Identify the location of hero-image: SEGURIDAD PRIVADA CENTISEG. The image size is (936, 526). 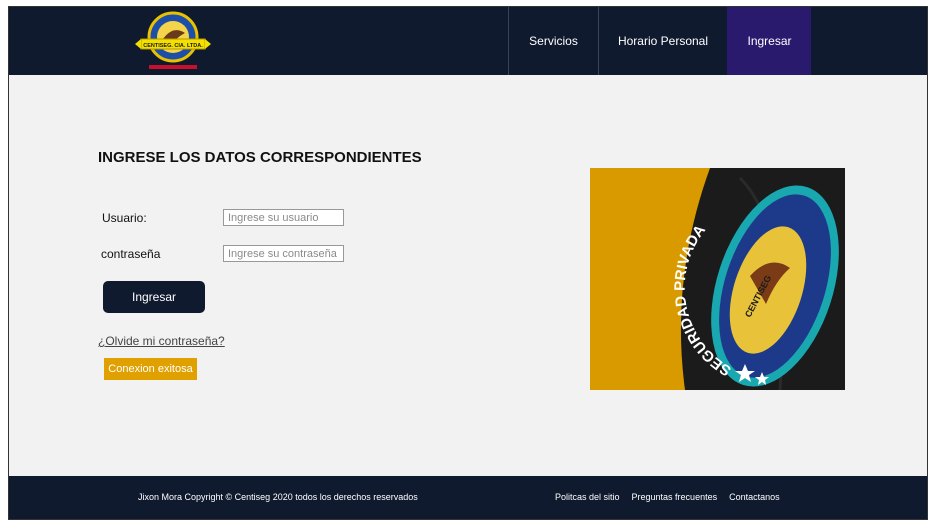
(717, 279).